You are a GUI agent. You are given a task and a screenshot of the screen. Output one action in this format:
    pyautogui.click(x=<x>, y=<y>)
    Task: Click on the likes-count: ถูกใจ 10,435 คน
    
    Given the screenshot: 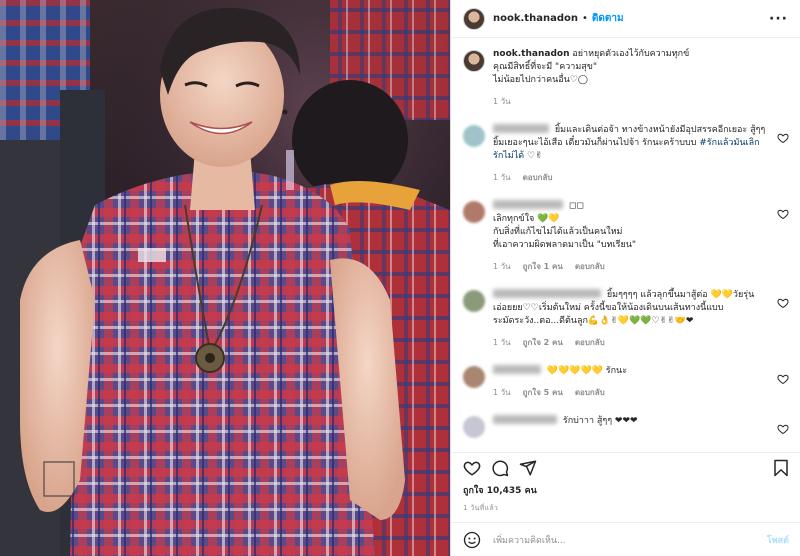 What is the action you would take?
    pyautogui.click(x=626, y=490)
    